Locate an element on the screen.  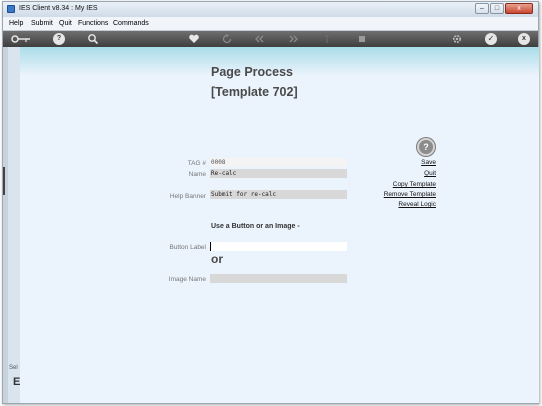
page-title: Page Process is located at coordinates (252, 72).